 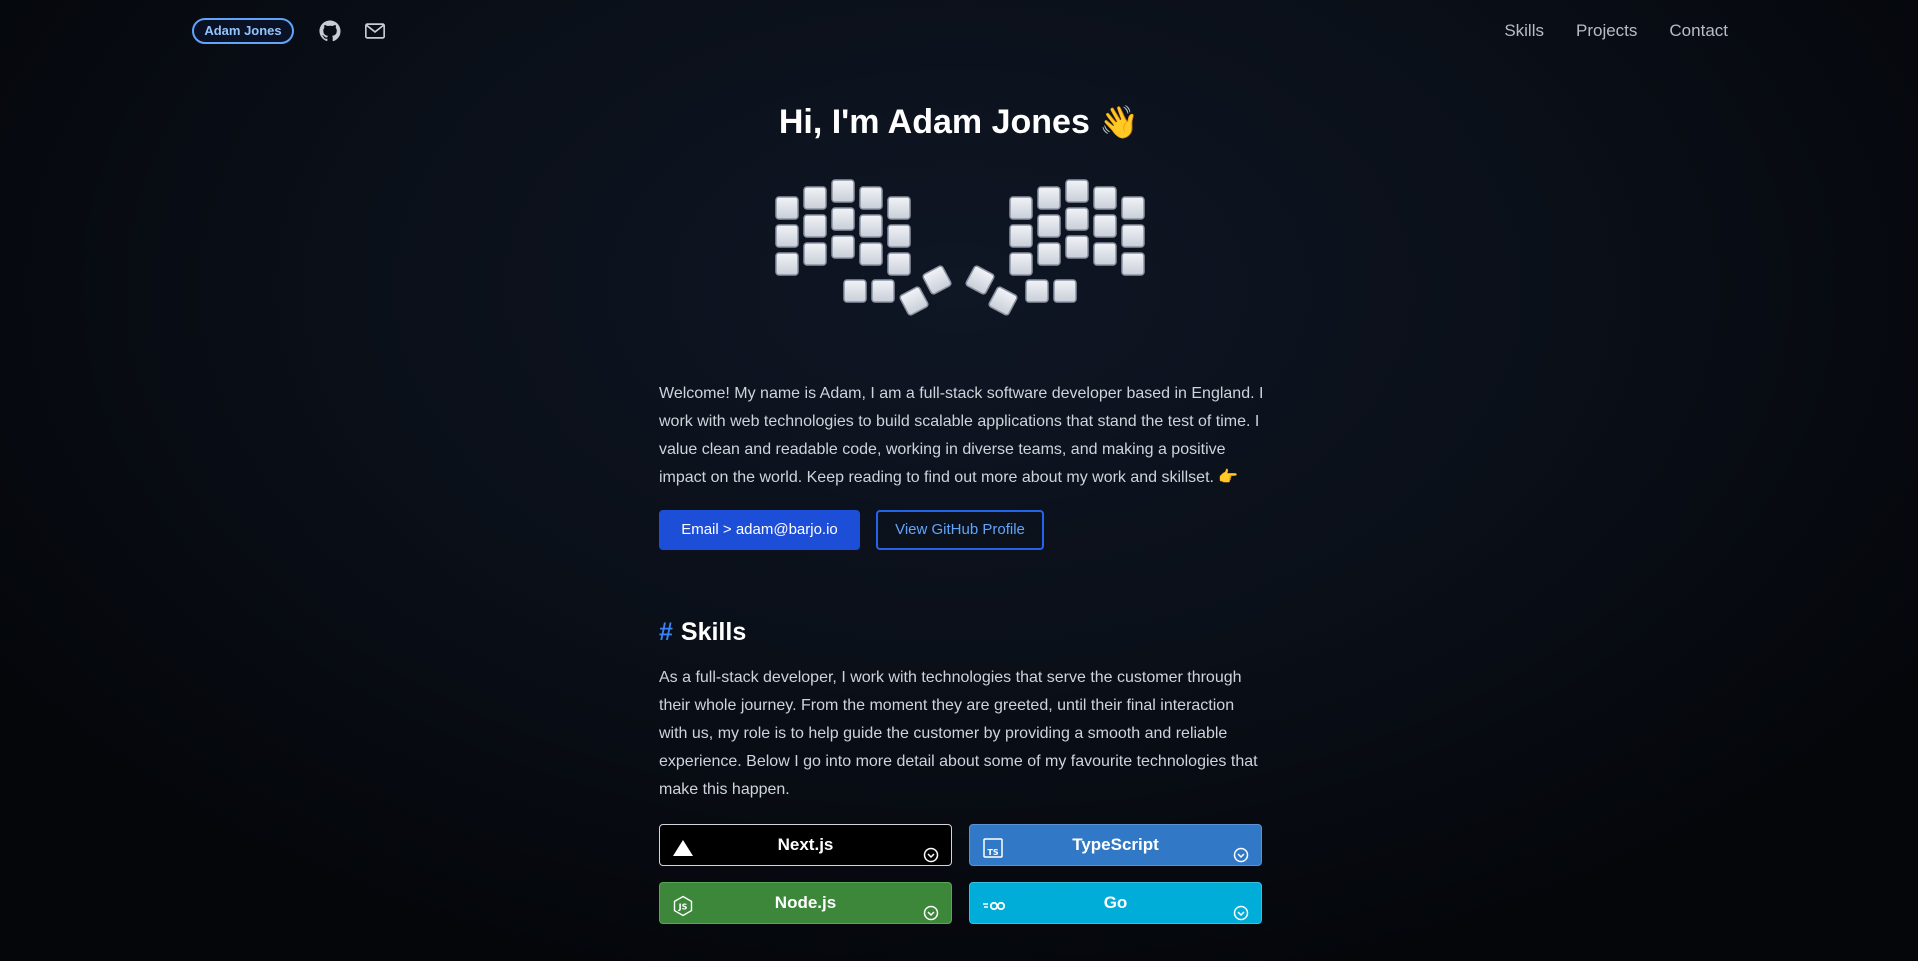 I want to click on nodejs-icon: JS, so click(x=683, y=904).